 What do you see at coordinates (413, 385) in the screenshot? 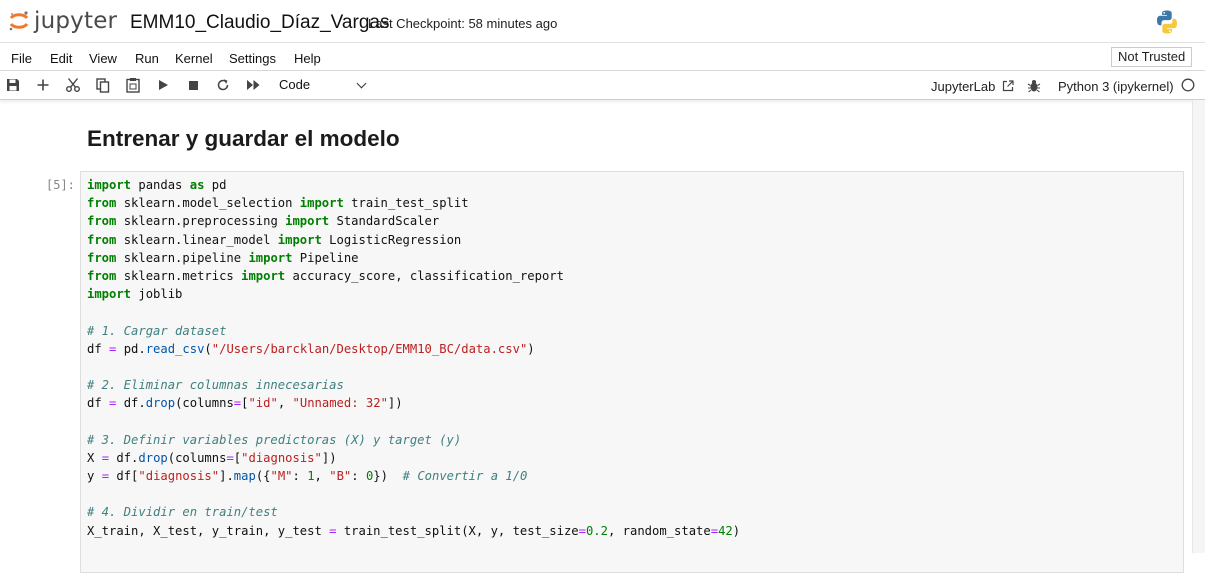
I see `code-line: # 2. Eliminar columnas innecesarias` at bounding box center [413, 385].